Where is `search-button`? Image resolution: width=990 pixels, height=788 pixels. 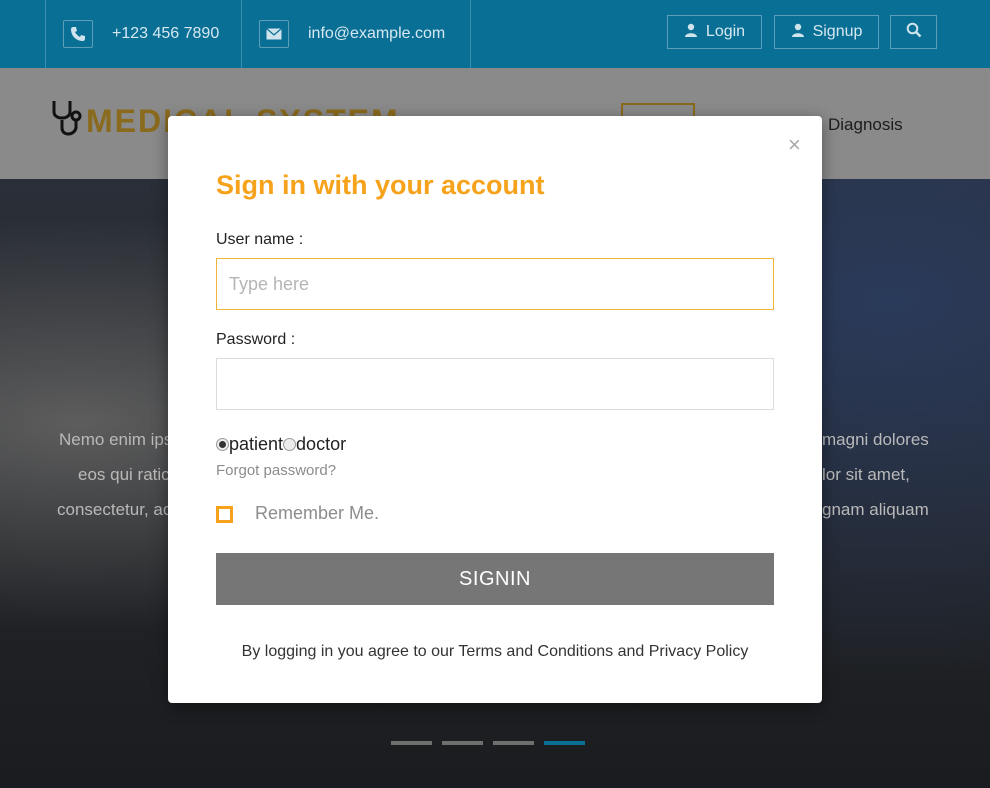
search-button is located at coordinates (913, 32).